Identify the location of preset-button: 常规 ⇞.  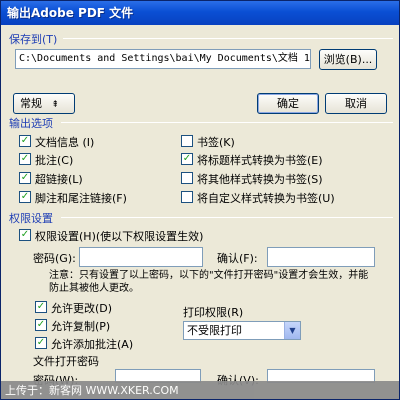
(44, 103).